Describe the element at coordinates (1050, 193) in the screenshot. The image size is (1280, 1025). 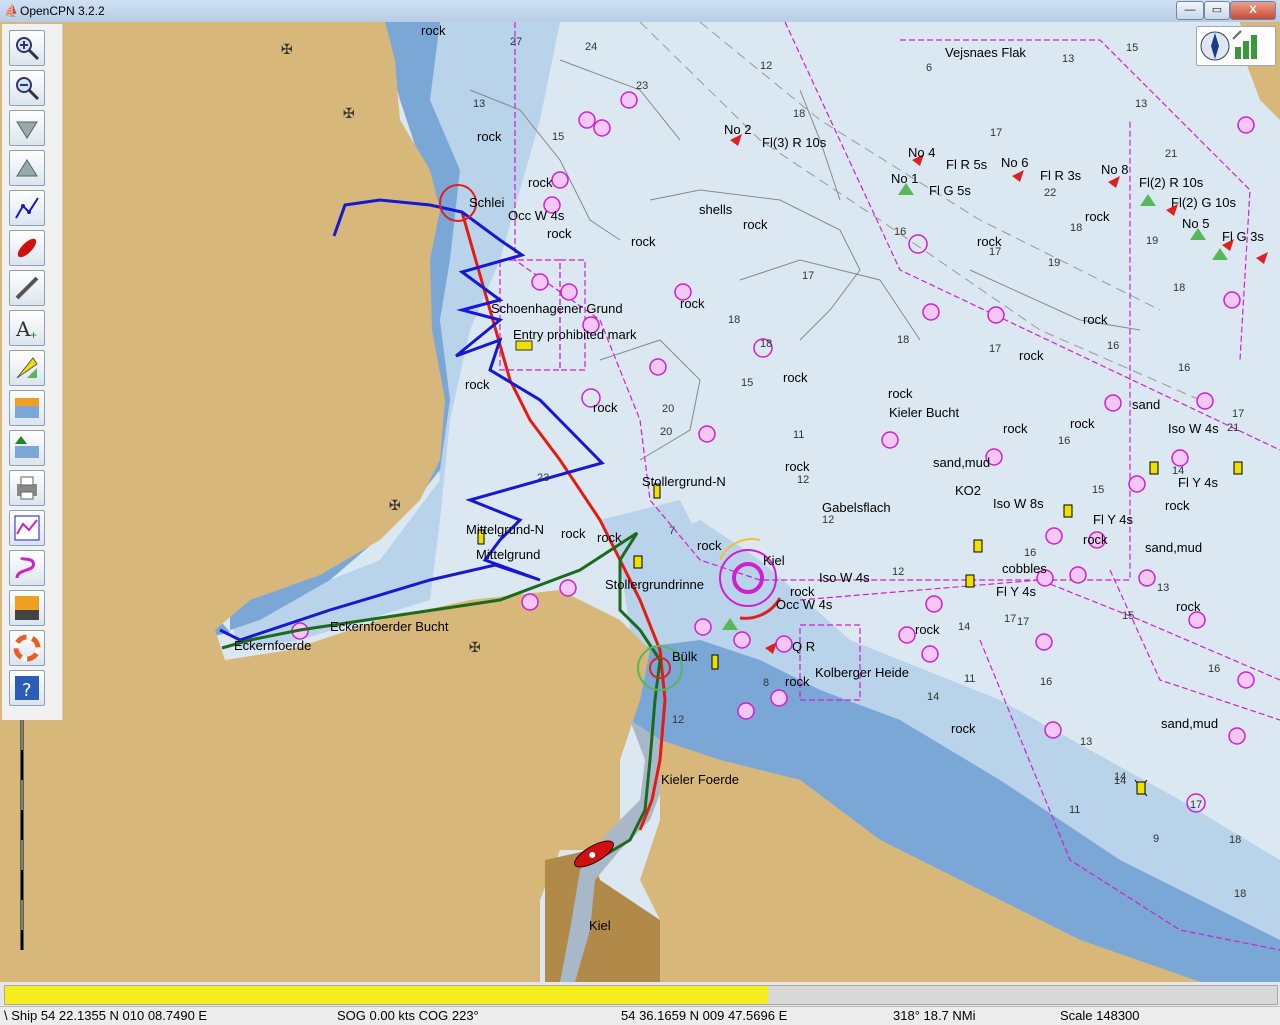
I see `sounding: 22` at that location.